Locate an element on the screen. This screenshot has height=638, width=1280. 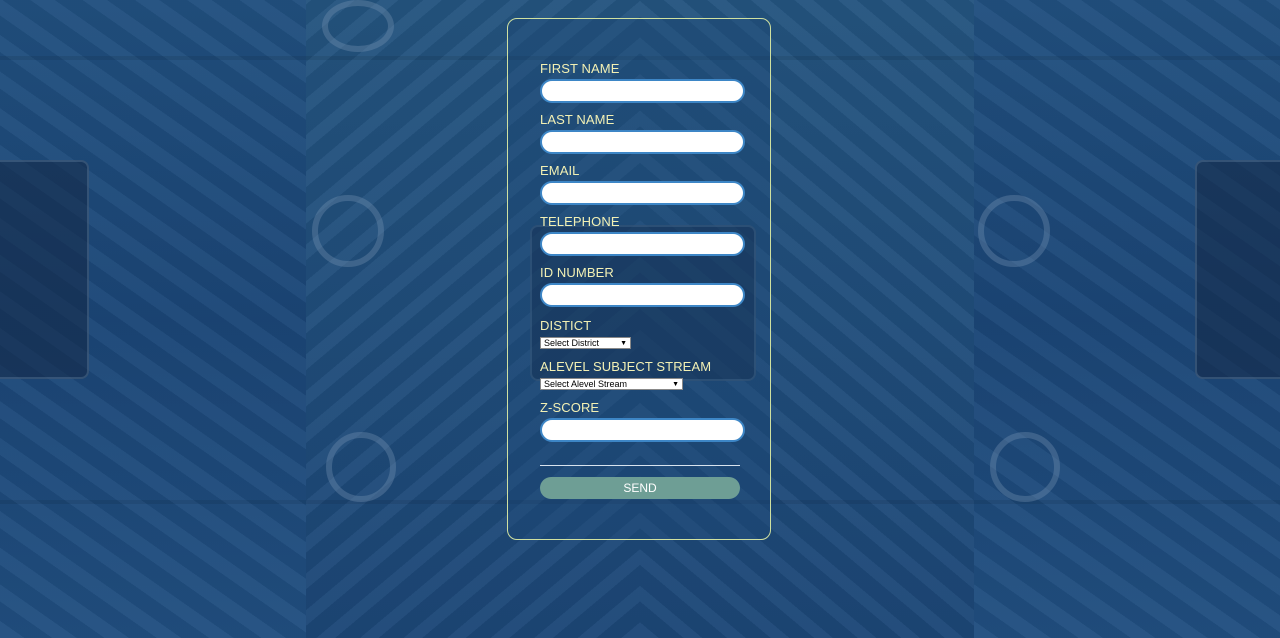
id-number-label: ID NUMBER is located at coordinates (577, 272).